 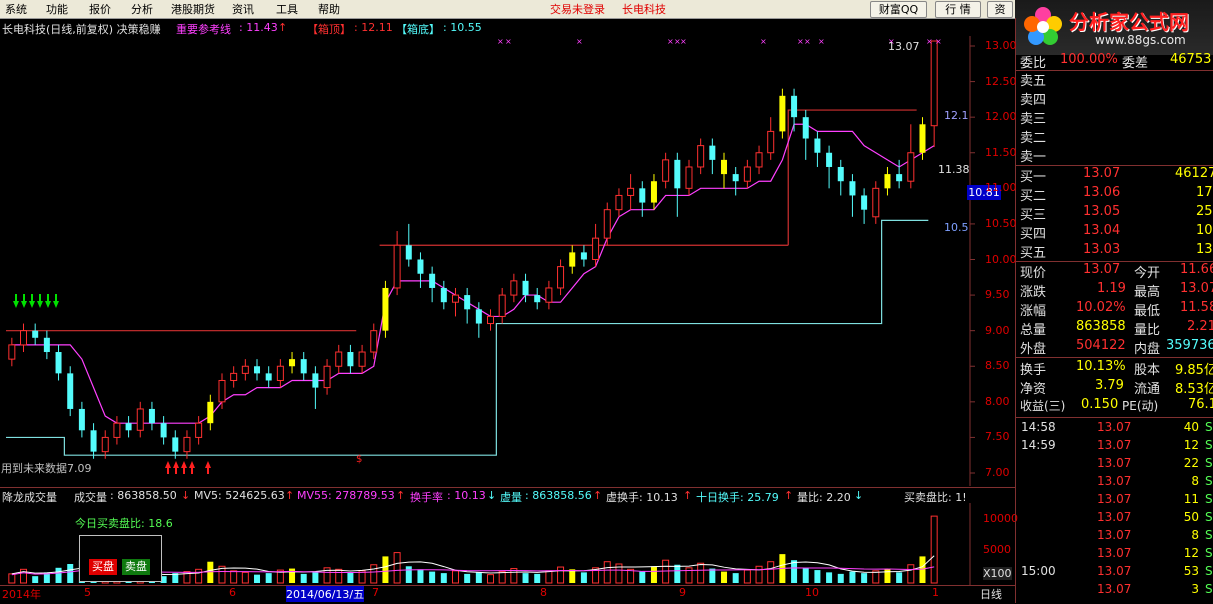 What do you see at coordinates (1147, 389) in the screenshot?
I see `stat-label-float: 流通` at bounding box center [1147, 389].